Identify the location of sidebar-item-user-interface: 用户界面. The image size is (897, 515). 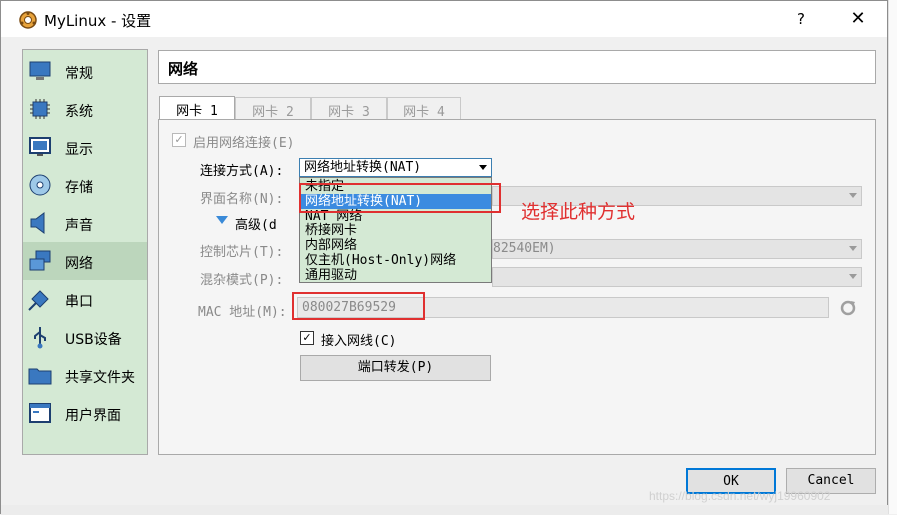
(85, 413).